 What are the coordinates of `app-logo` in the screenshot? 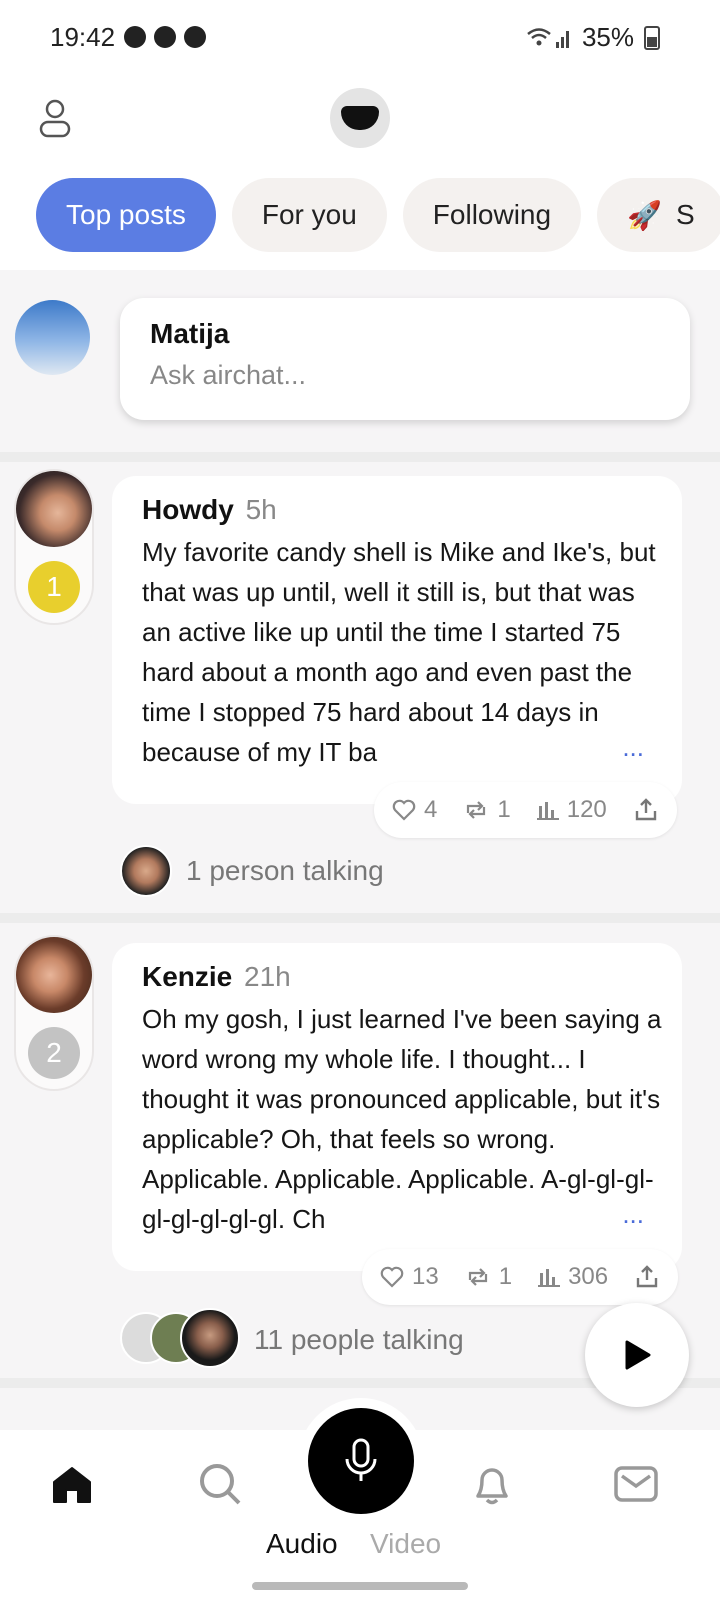 It's located at (360, 118).